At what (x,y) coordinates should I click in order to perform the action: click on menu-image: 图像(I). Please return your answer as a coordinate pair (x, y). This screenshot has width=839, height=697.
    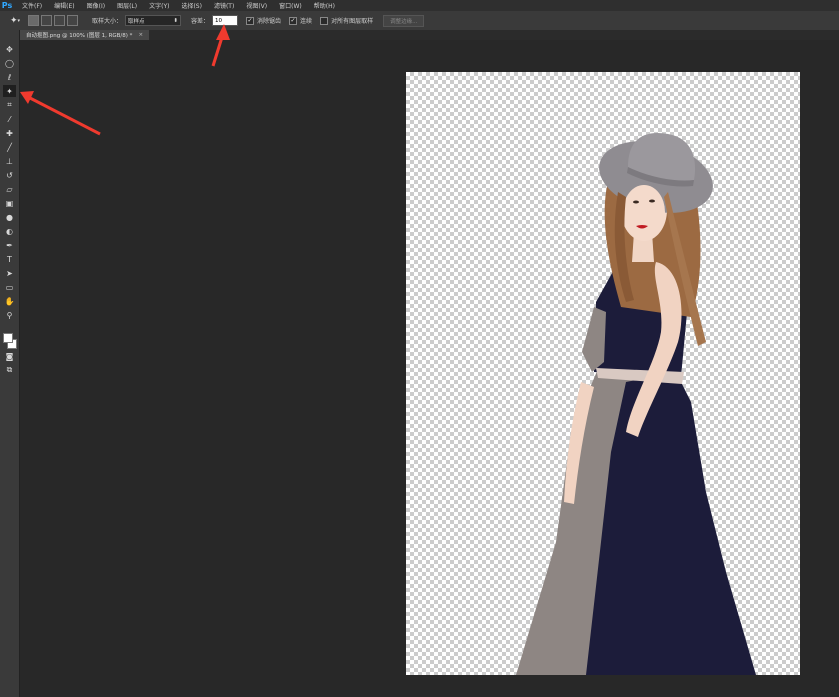
    Looking at the image, I should click on (96, 5).